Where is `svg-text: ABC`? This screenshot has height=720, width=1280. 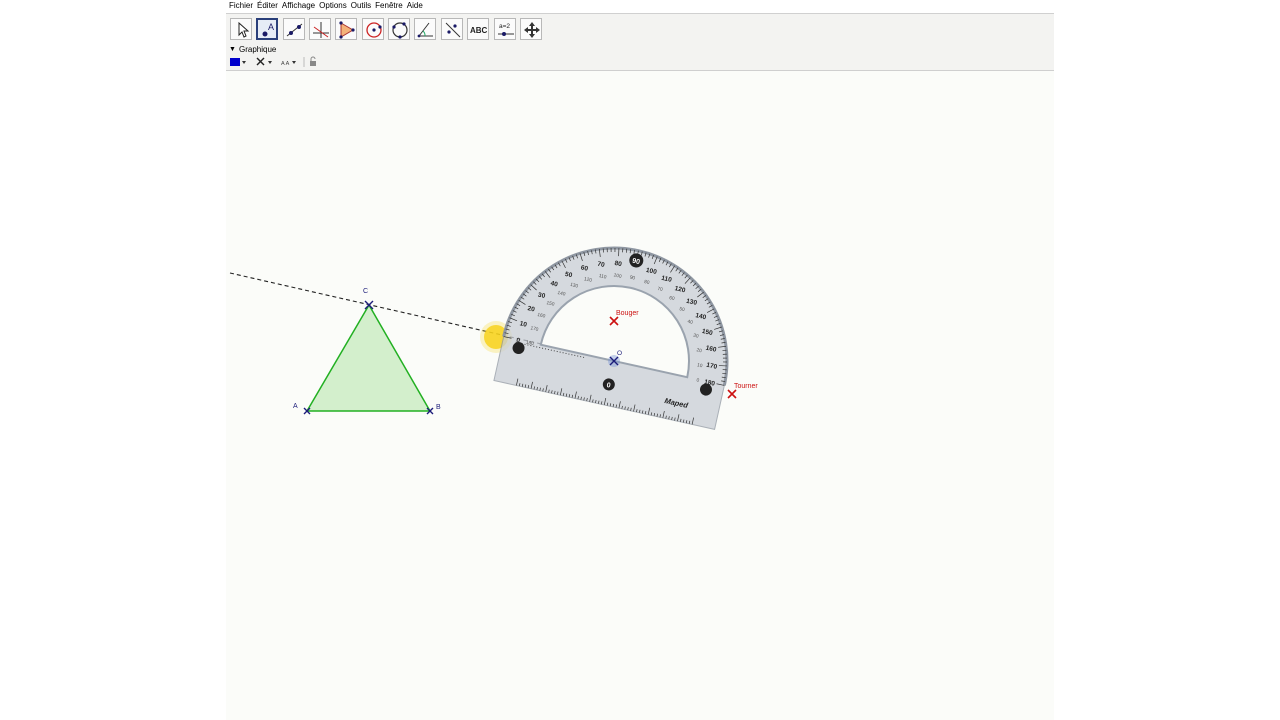
svg-text: ABC is located at coordinates (479, 30).